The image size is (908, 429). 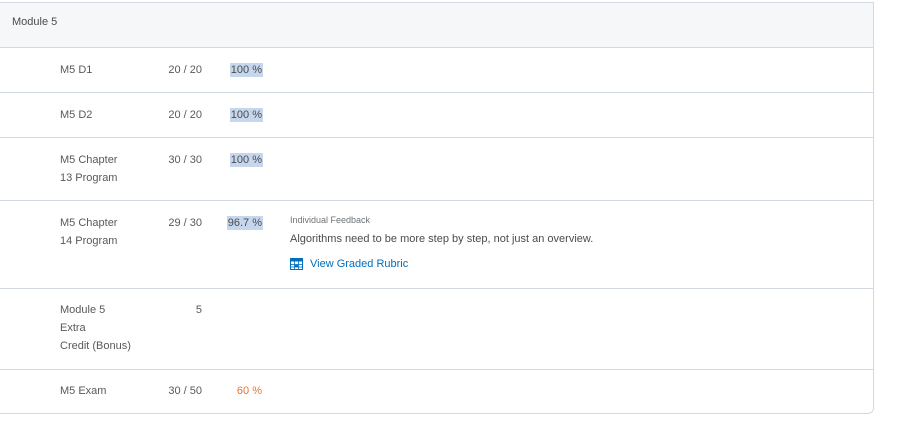 I want to click on grade-points: 30 / 30, so click(x=185, y=160).